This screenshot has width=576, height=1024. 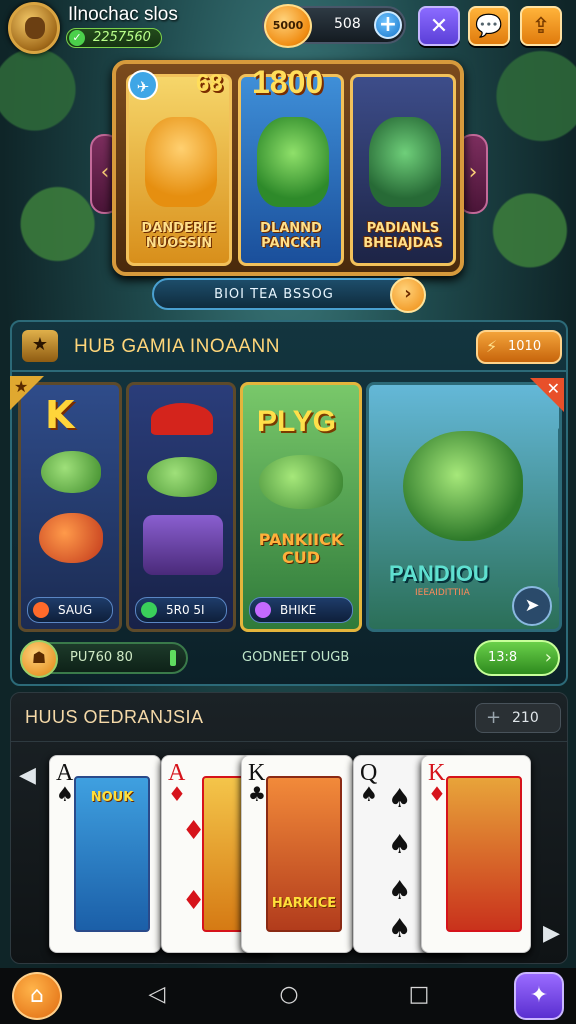 I want to click on game-title: PANDIOU, so click(x=439, y=573).